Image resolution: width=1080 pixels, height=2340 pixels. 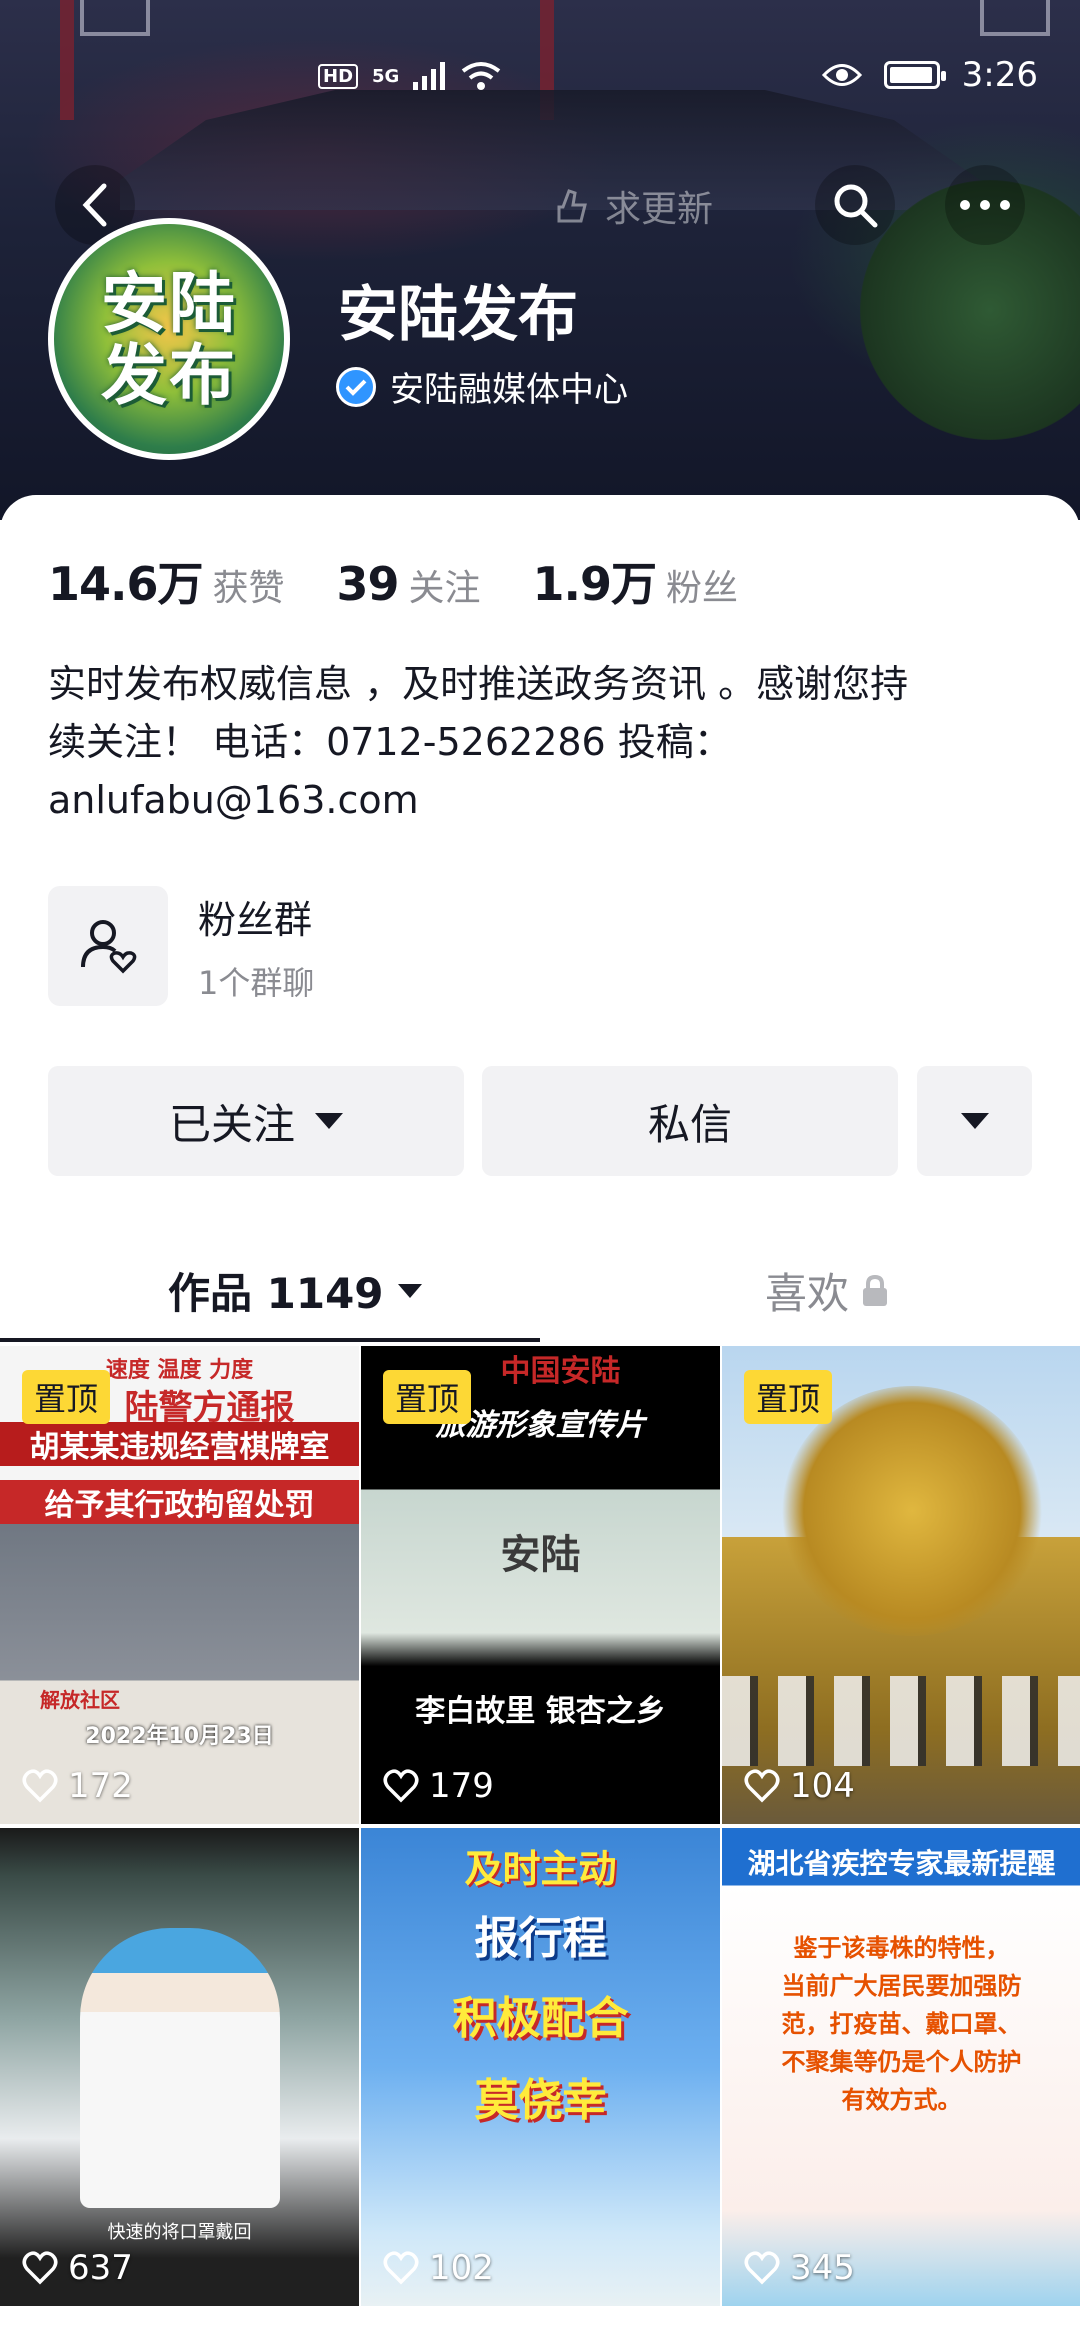 I want to click on like-count-value: 637, so click(x=100, y=2268).